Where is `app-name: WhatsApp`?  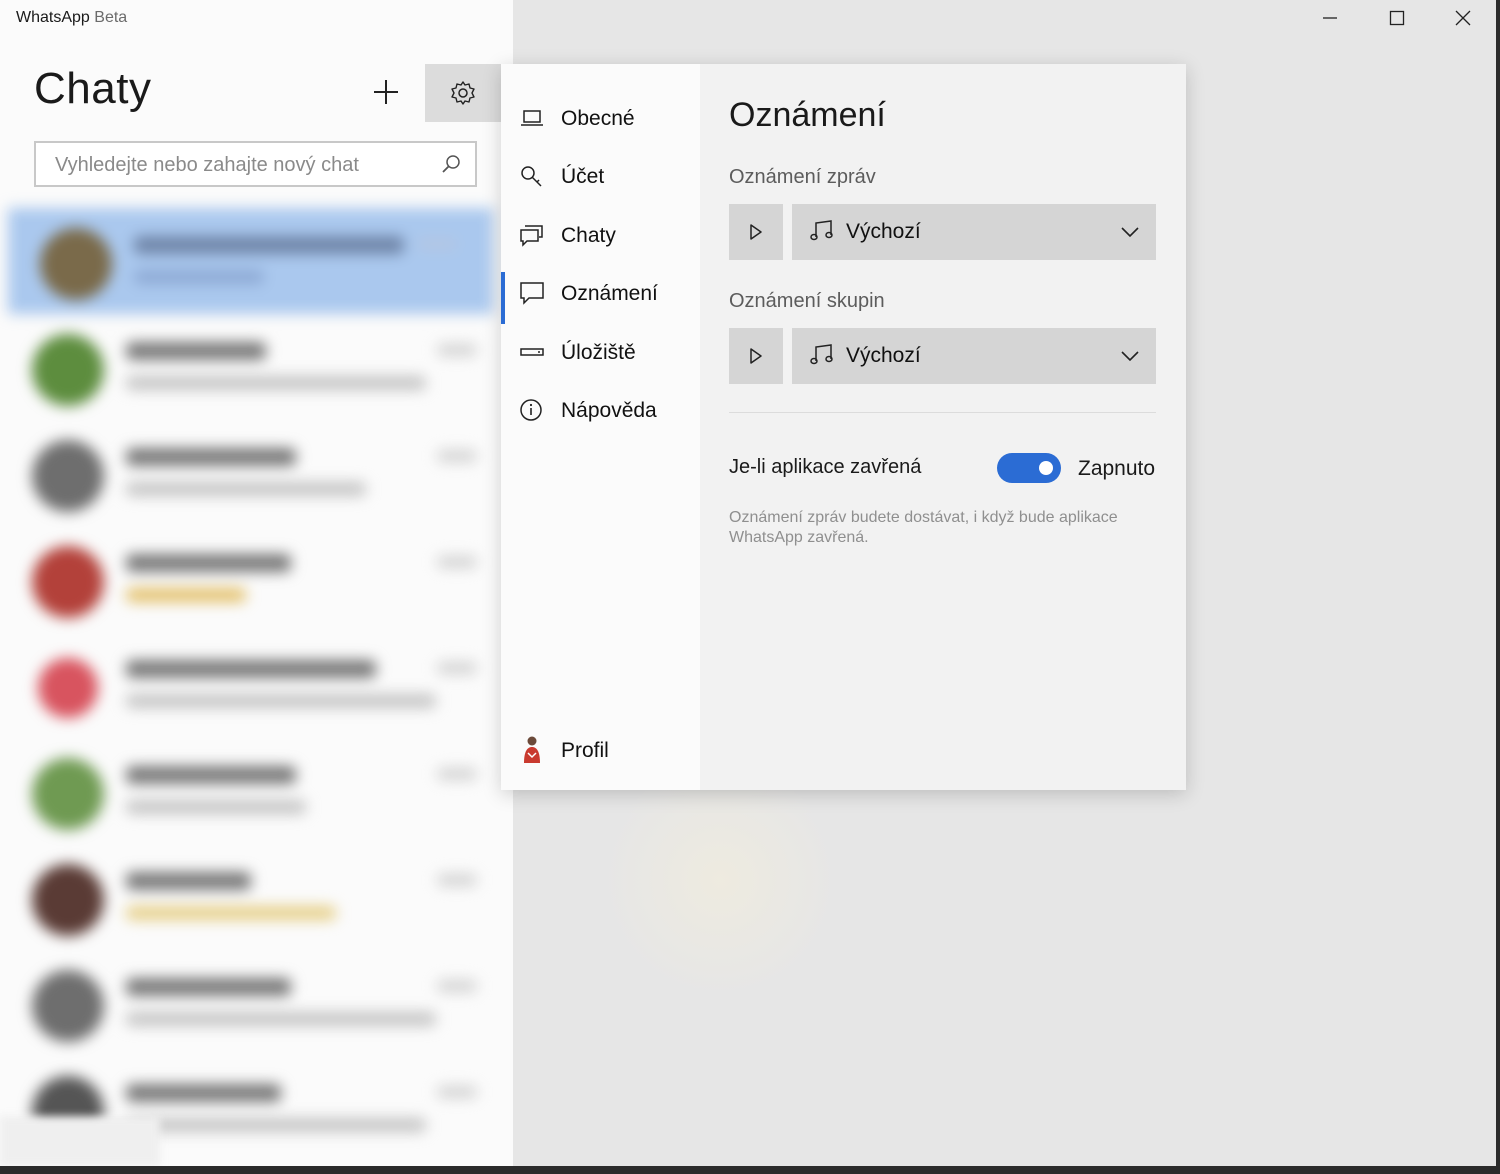 app-name: WhatsApp is located at coordinates (53, 17).